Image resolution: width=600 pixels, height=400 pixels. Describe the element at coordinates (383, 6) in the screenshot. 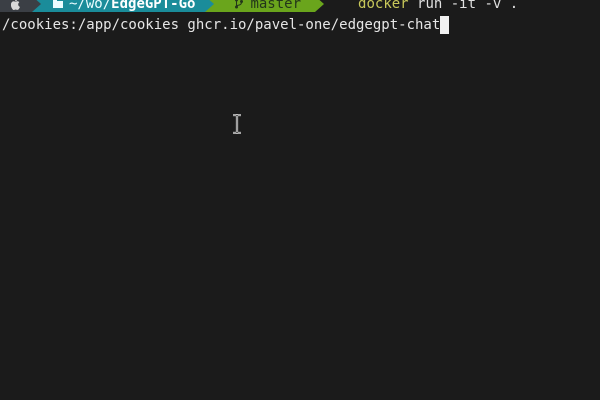

I see `command-name: docker` at that location.